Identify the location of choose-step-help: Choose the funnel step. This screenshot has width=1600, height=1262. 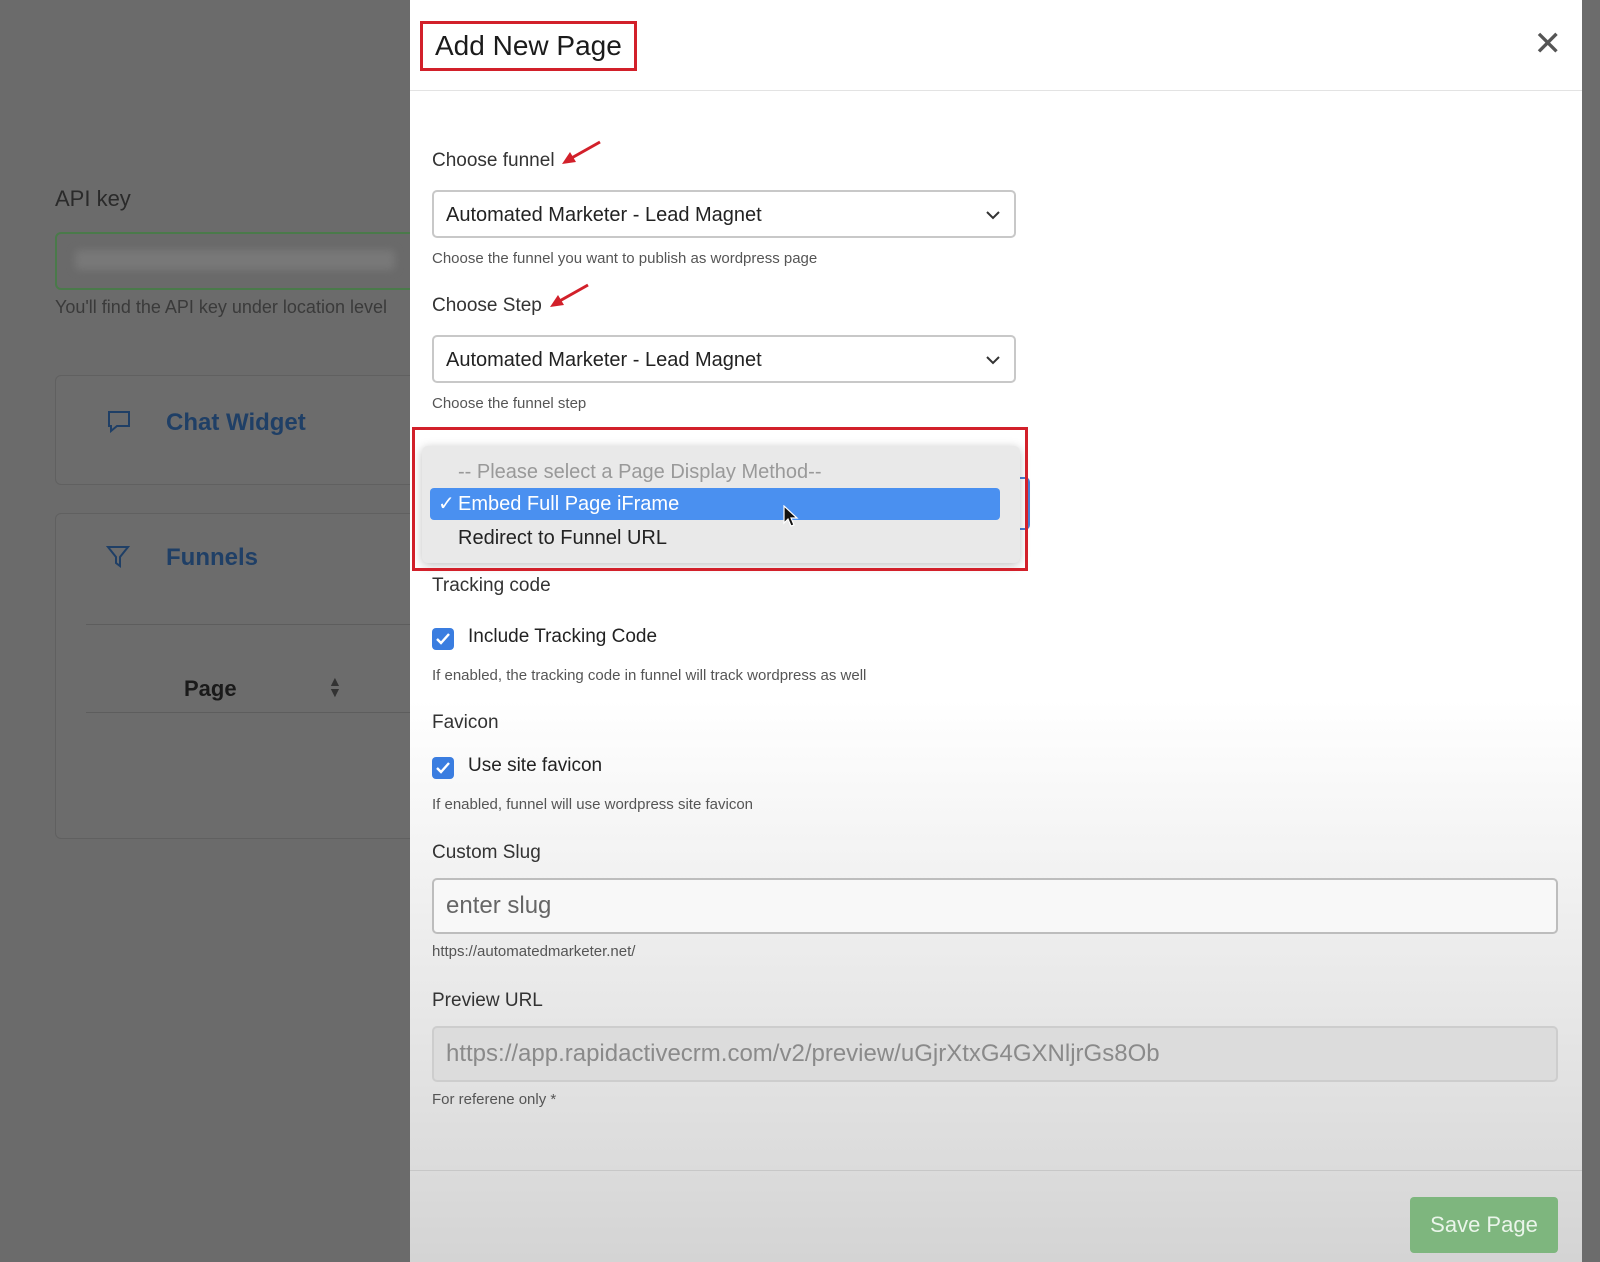
(509, 403).